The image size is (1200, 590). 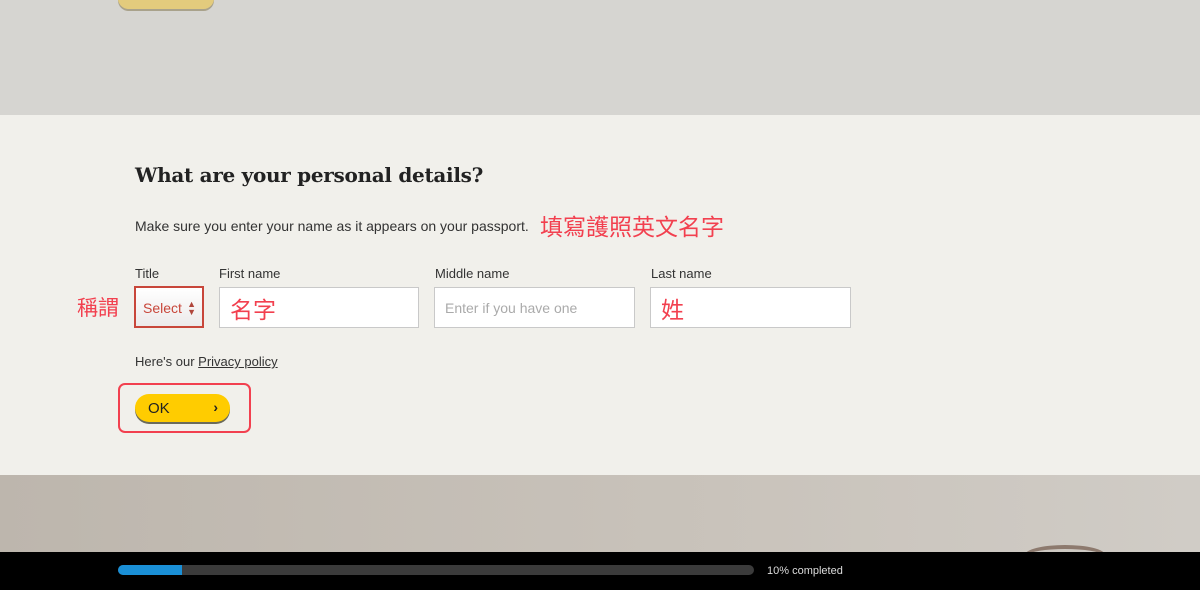 What do you see at coordinates (237, 361) in the screenshot?
I see `privacy-policy-link: Privacy policy` at bounding box center [237, 361].